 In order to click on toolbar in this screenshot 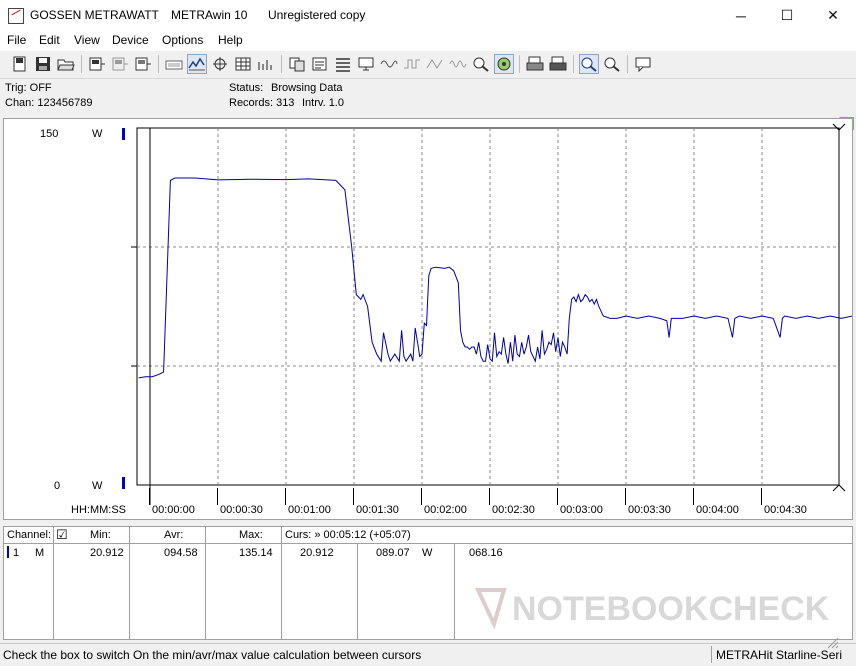, I will do `click(428, 90)`.